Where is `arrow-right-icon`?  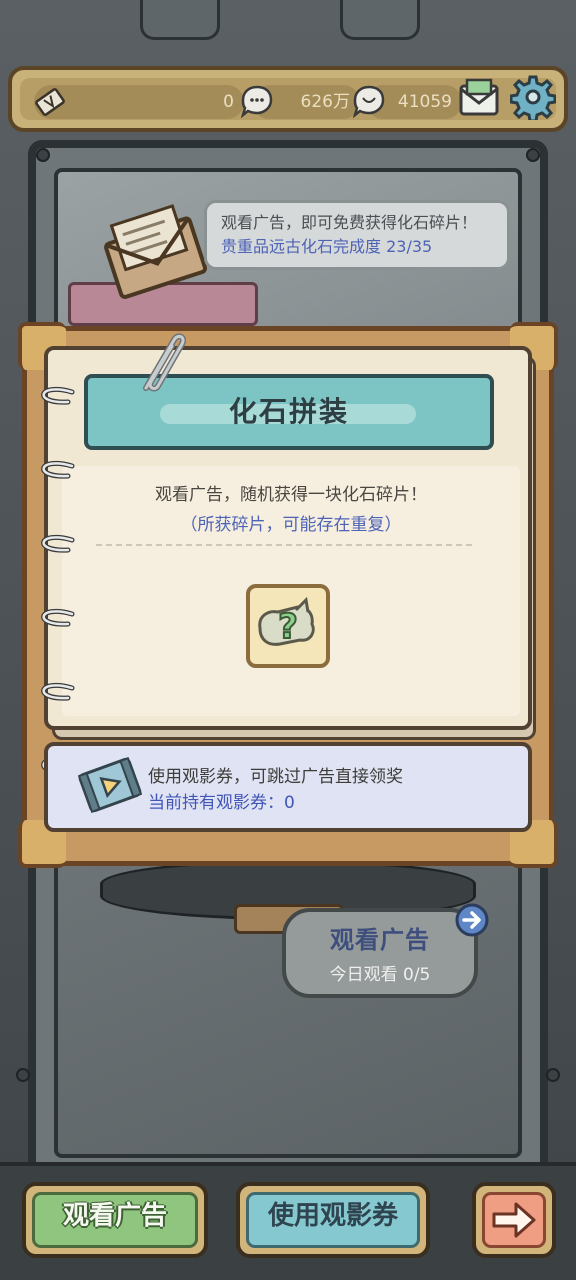
arrow-right-icon is located at coordinates (514, 1220).